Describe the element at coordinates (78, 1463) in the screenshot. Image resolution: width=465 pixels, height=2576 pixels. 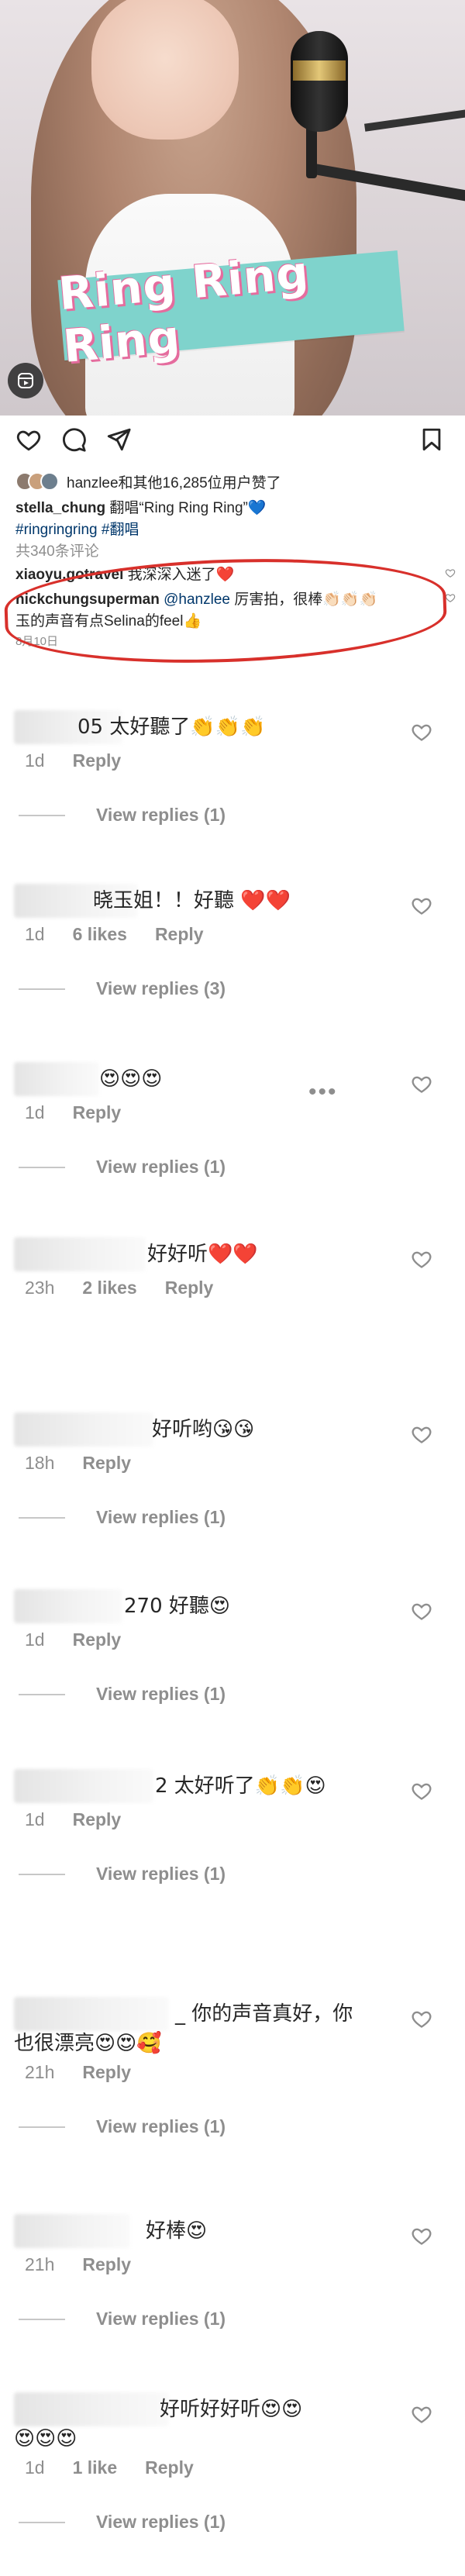
I see `comment-meta: 18h Reply` at that location.